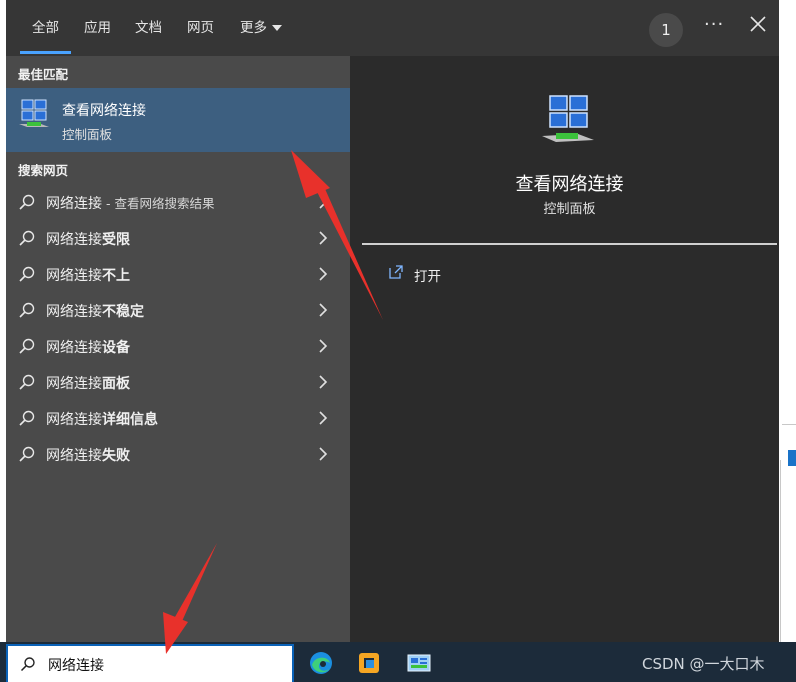 Image resolution: width=796 pixels, height=682 pixels. What do you see at coordinates (88, 456) in the screenshot?
I see `web-search-result-label: 网络连接失败` at bounding box center [88, 456].